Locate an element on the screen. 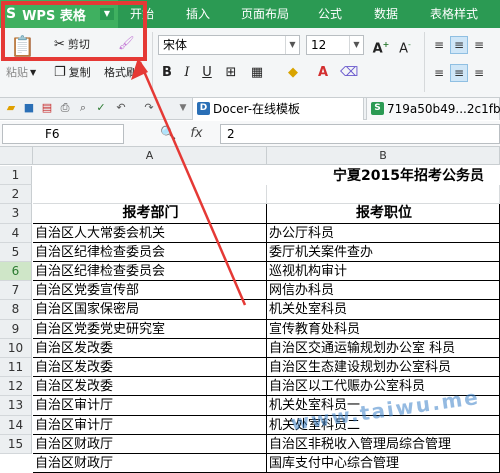  arrow-line is located at coordinates (192, 183).